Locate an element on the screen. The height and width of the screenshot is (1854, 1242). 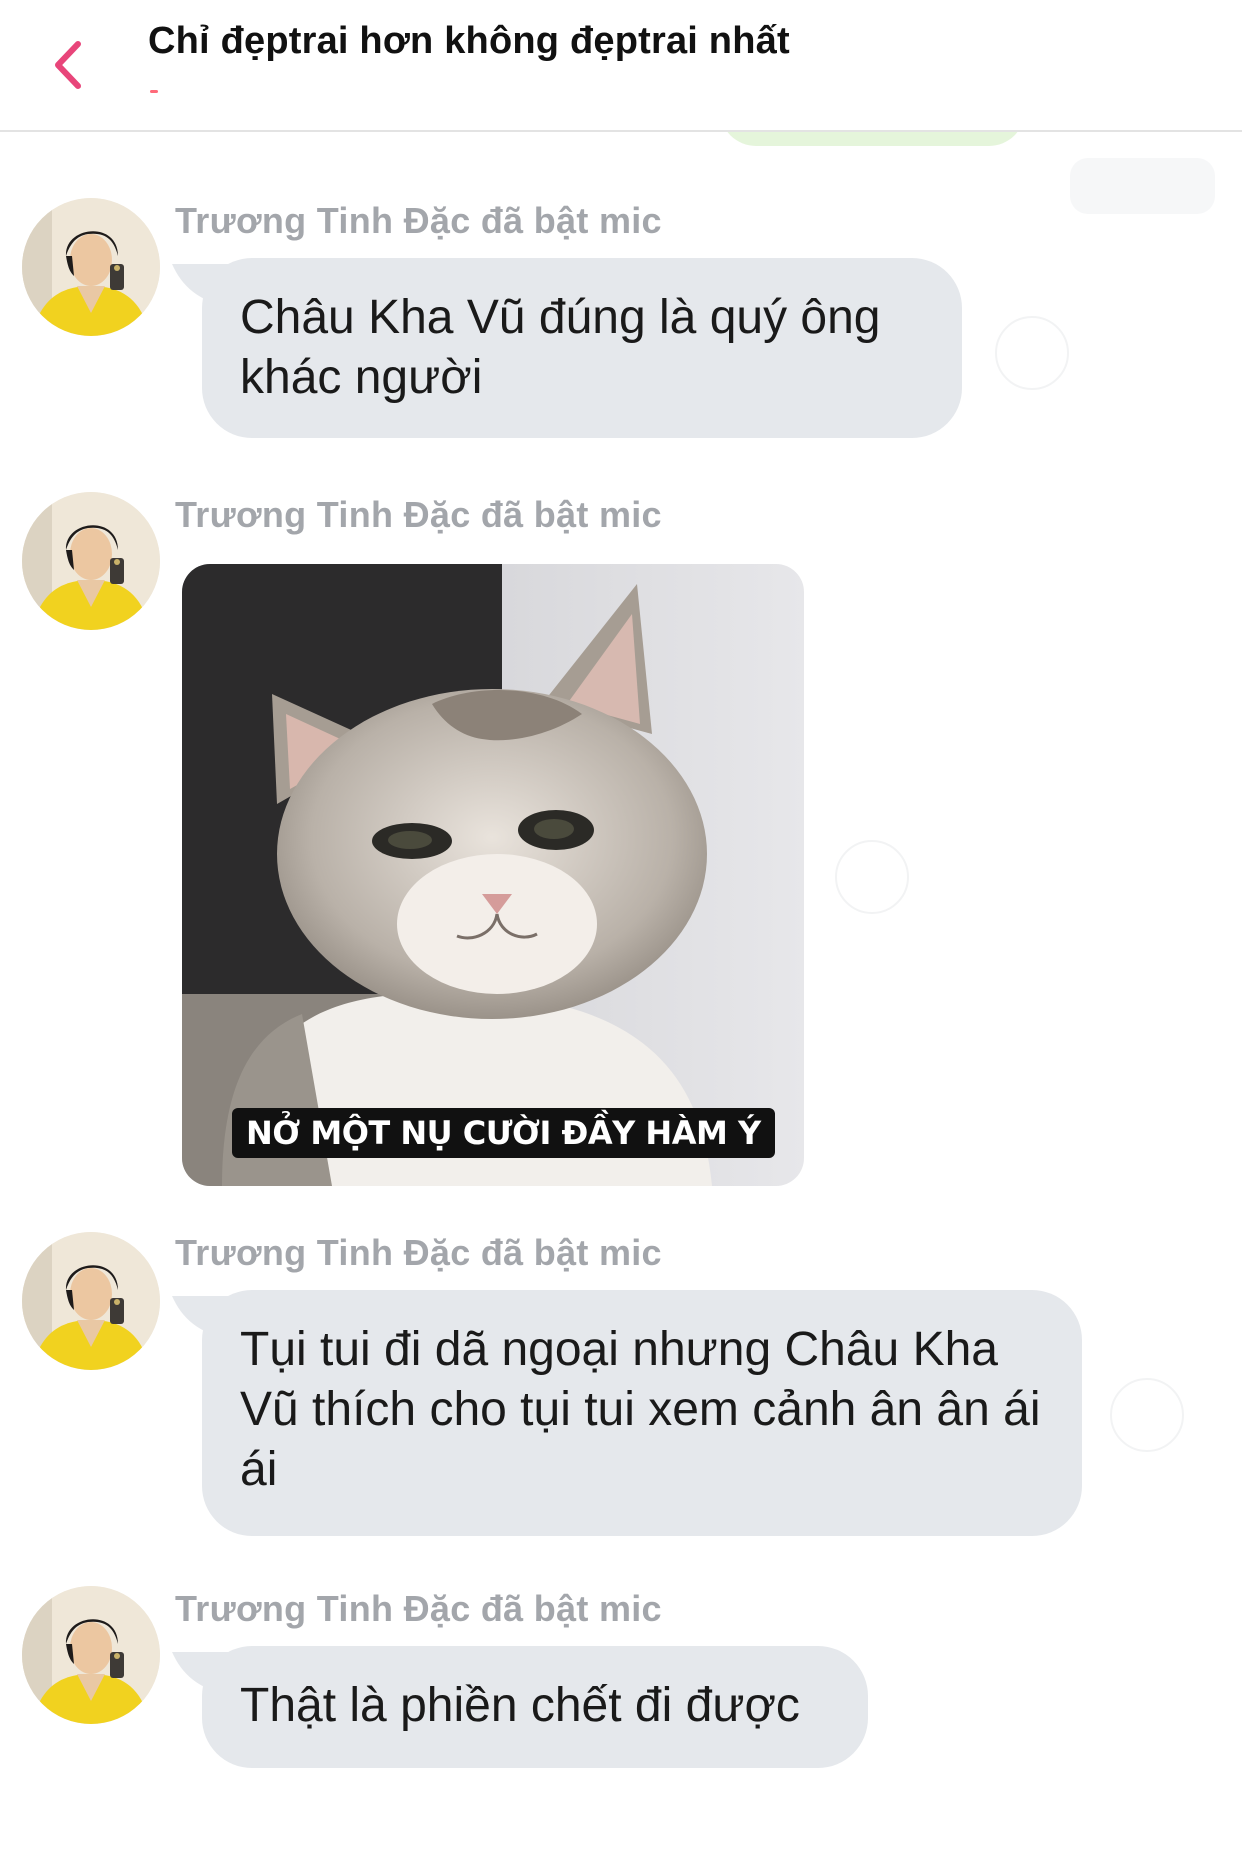
image-caption: NỞ MỘT NỤ CƯỜI ĐẦY HÀM Ý is located at coordinates (503, 1133).